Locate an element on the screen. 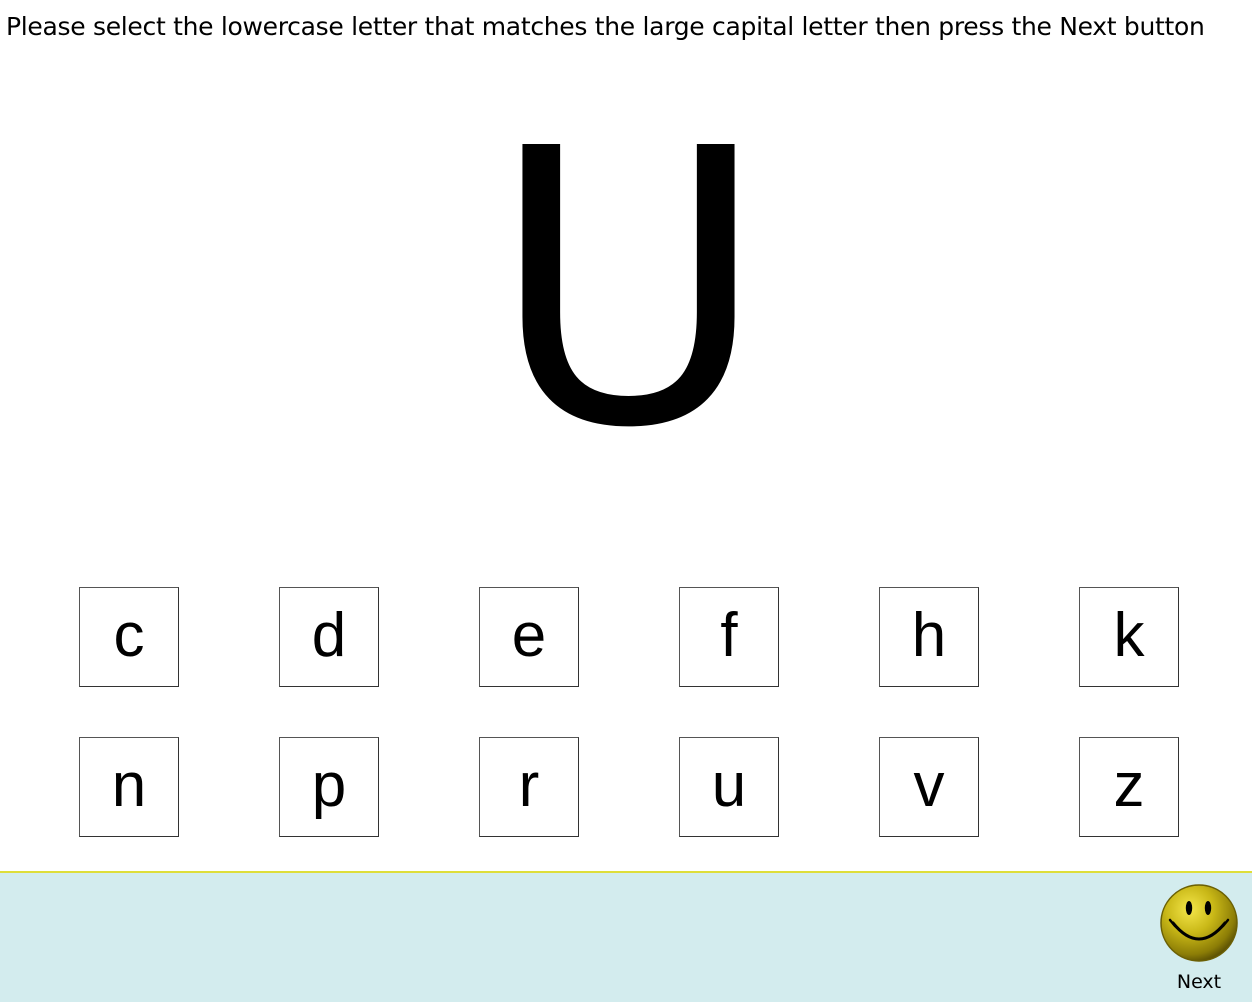 The height and width of the screenshot is (1002, 1252). letter-choice-v: v is located at coordinates (929, 787).